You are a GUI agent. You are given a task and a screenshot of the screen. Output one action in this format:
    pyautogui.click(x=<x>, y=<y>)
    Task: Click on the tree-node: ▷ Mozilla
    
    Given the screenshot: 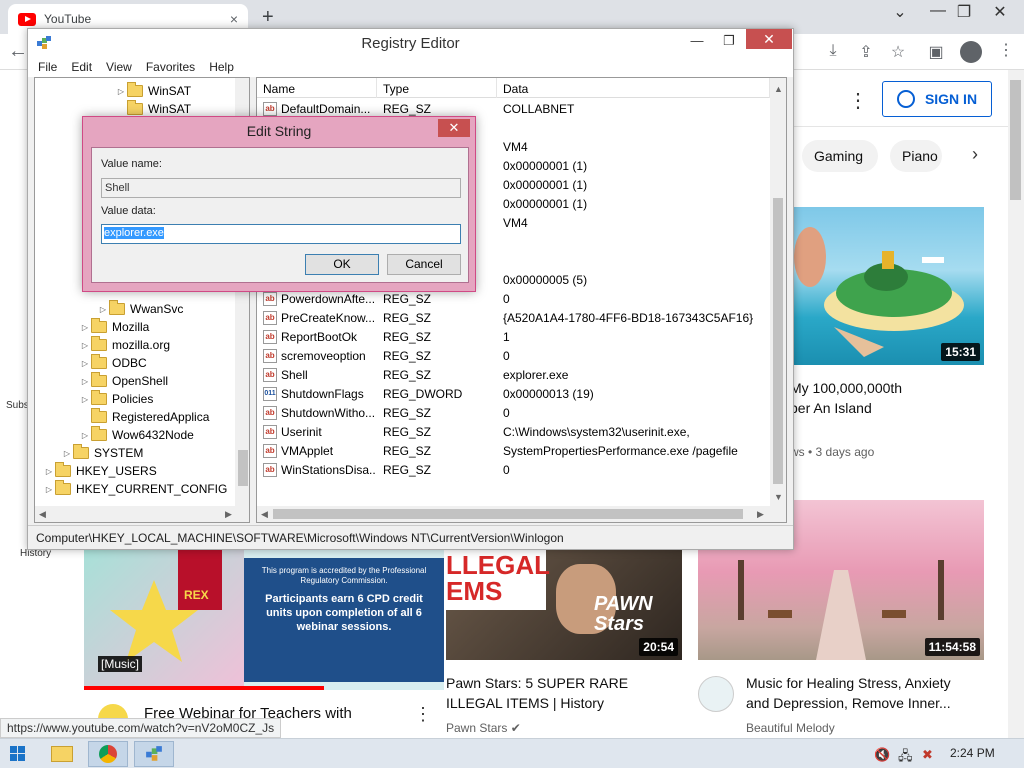 What is the action you would take?
    pyautogui.click(x=114, y=327)
    